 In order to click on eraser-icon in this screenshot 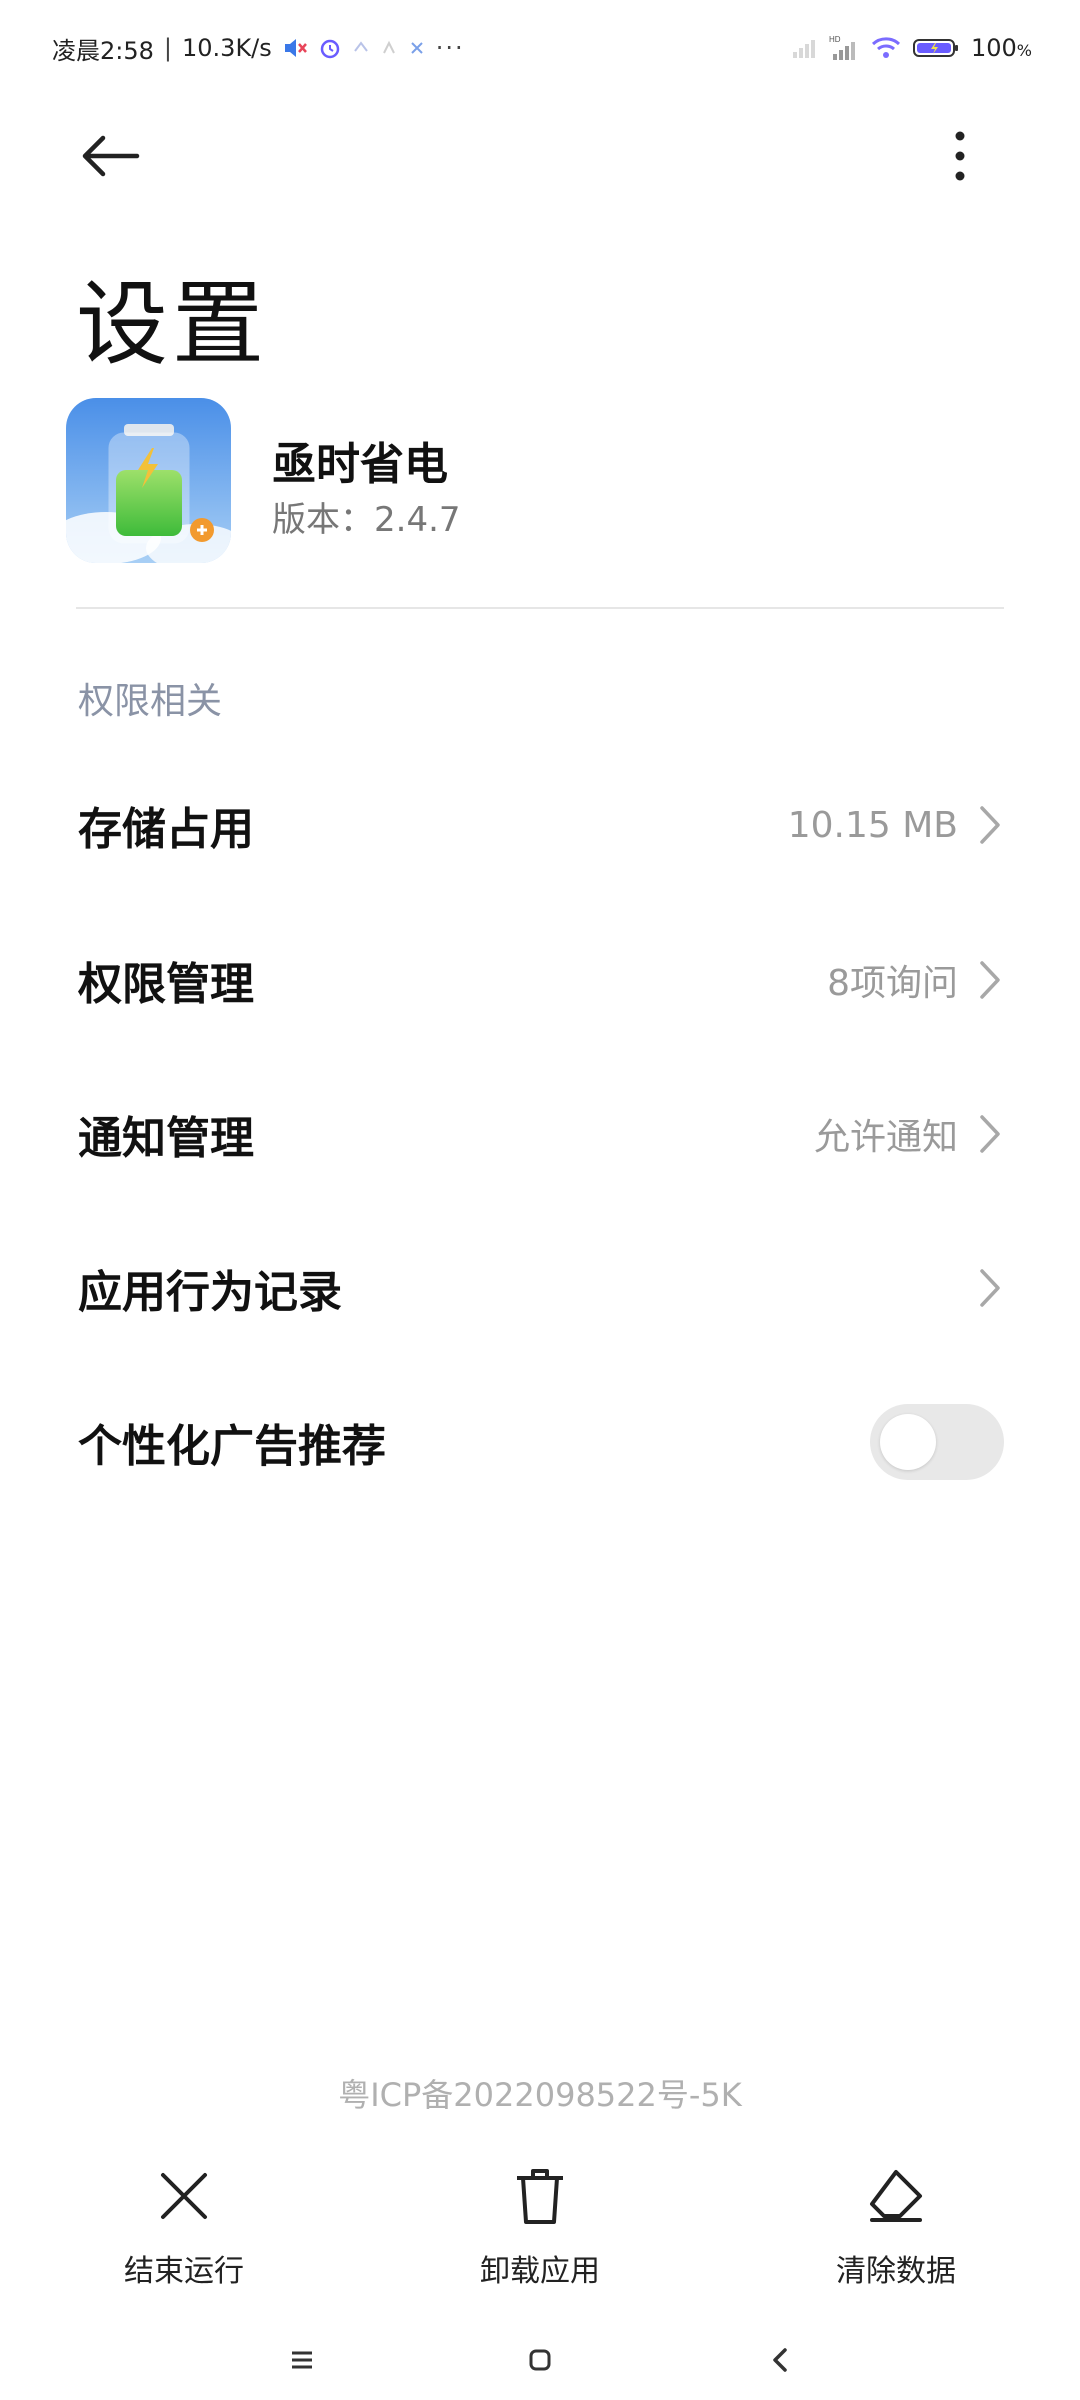, I will do `click(896, 2196)`.